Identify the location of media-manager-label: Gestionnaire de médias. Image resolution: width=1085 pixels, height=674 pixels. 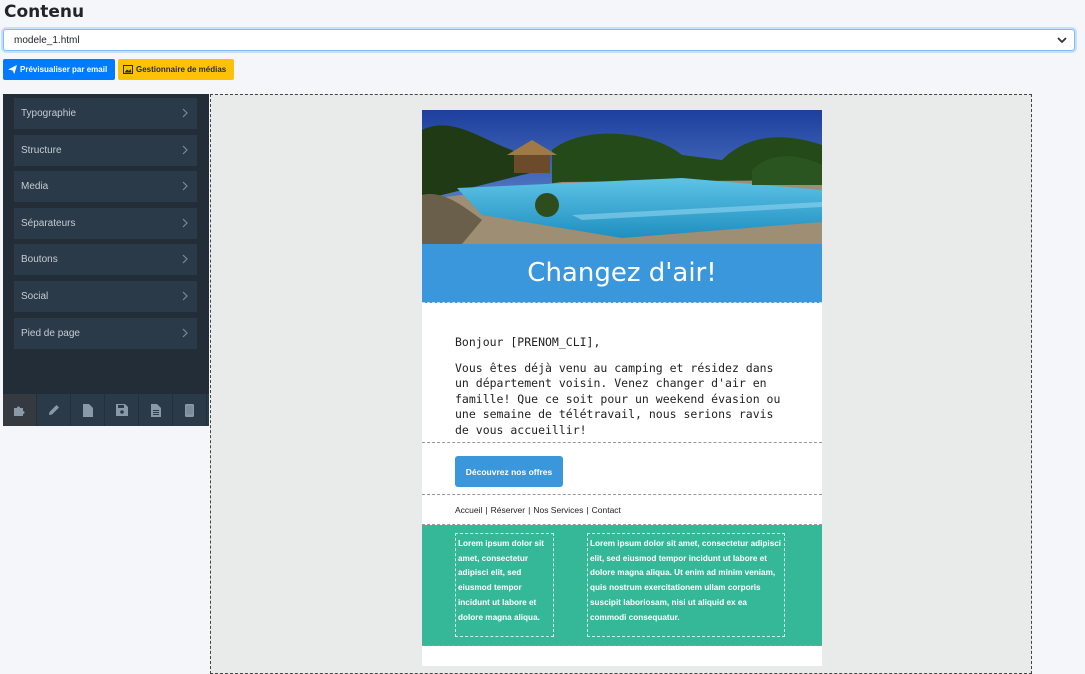
(181, 69).